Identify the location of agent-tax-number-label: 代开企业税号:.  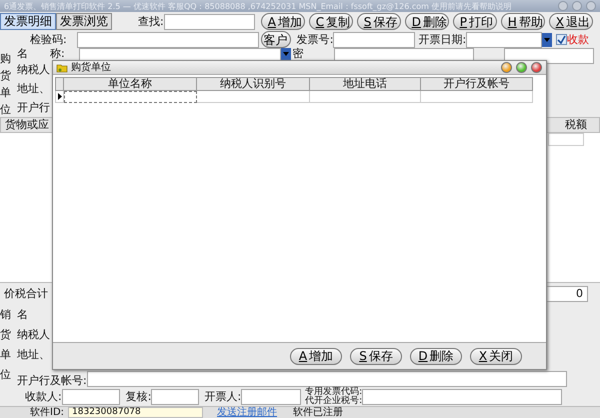
(333, 401).